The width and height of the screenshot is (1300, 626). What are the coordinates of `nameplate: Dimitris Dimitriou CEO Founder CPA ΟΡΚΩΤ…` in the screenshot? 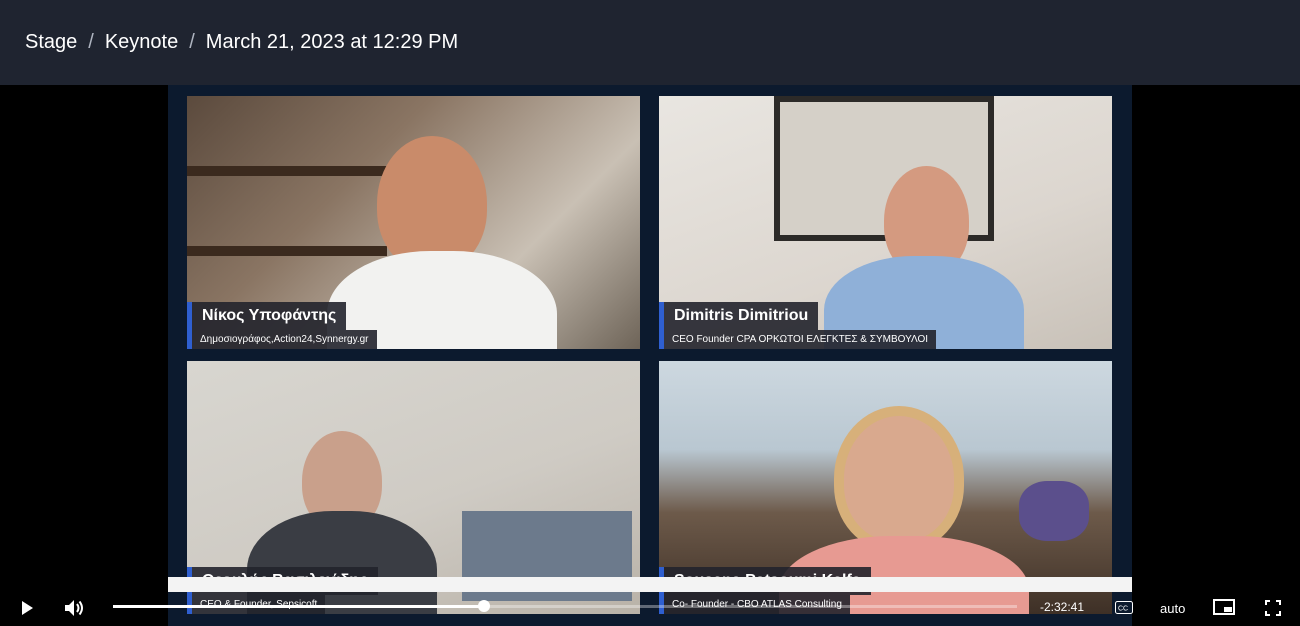 It's located at (798, 325).